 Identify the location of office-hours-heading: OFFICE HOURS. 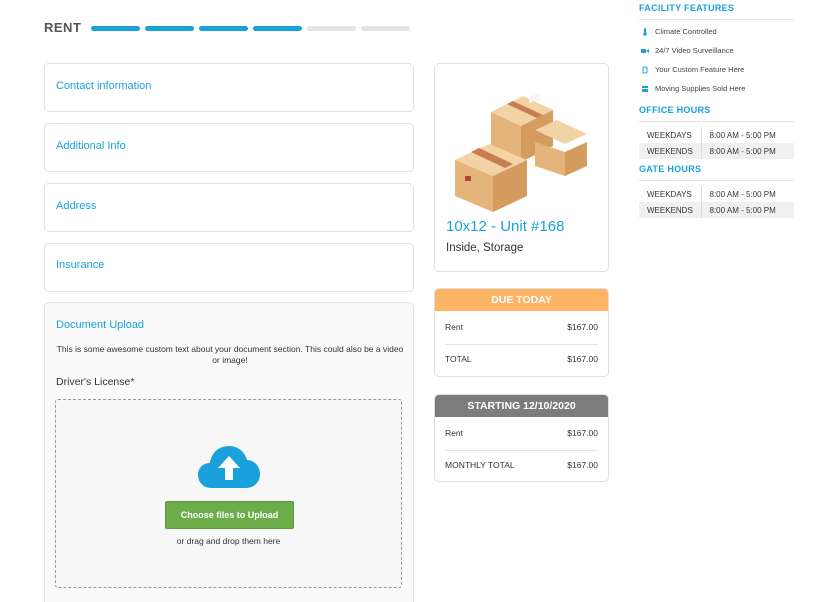
(675, 110).